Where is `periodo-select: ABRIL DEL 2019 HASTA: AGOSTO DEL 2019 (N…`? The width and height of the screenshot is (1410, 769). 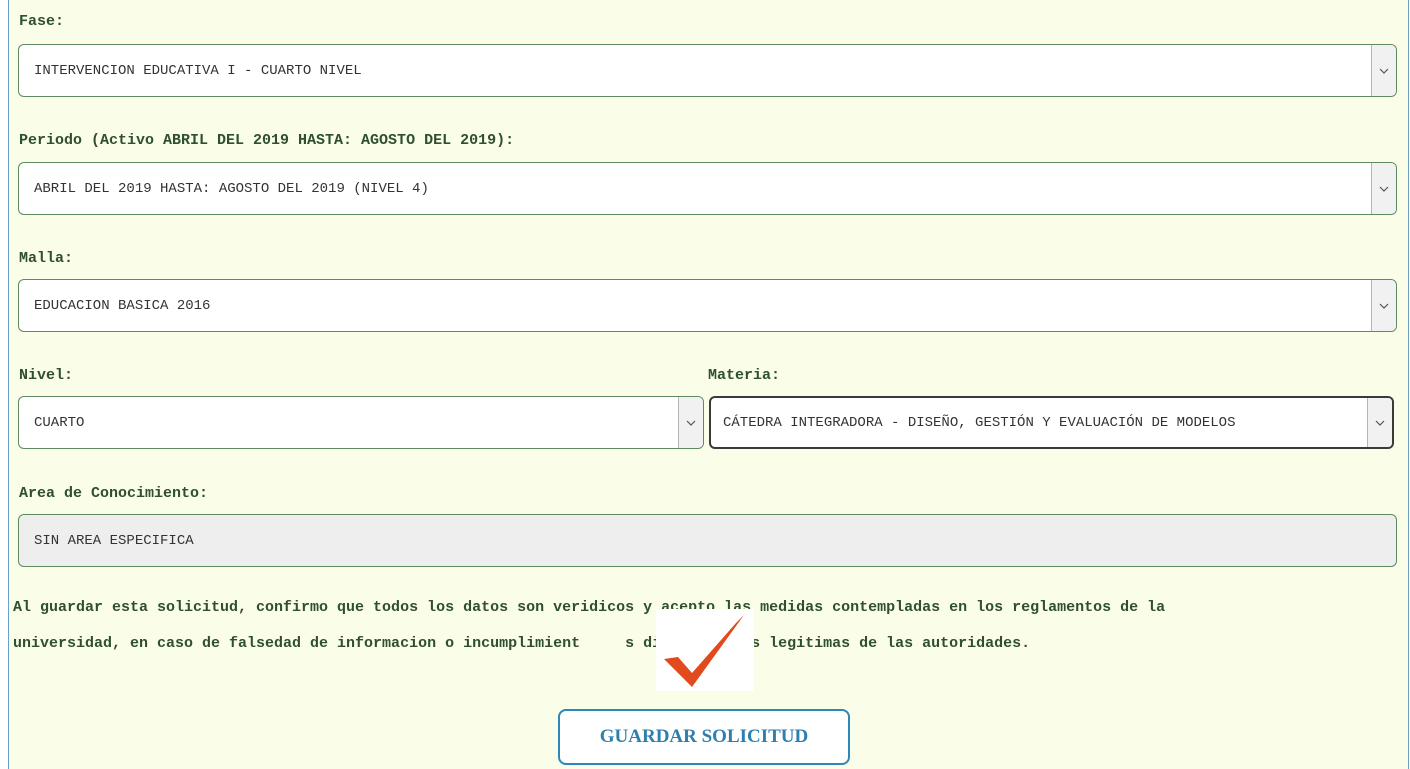
periodo-select: ABRIL DEL 2019 HASTA: AGOSTO DEL 2019 (N… is located at coordinates (707, 188).